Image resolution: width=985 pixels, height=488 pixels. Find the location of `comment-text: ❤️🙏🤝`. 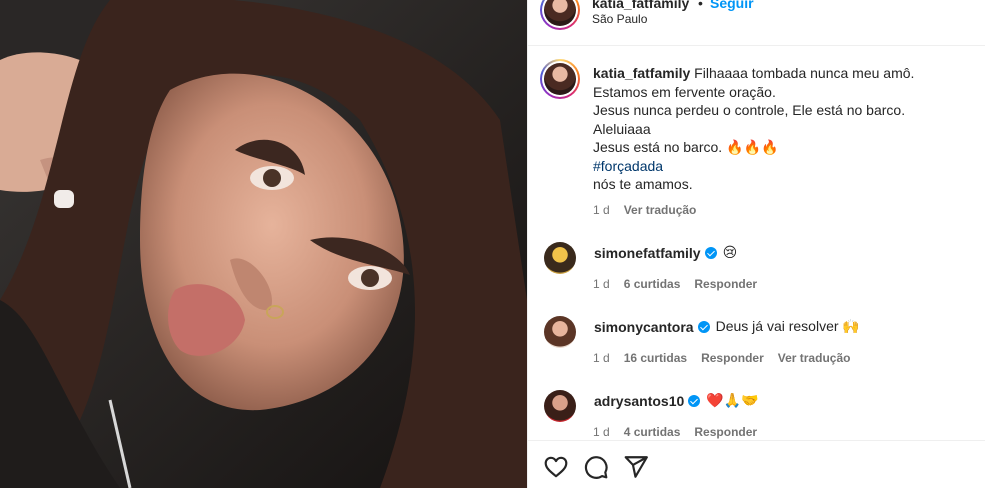

comment-text: ❤️🙏🤝 is located at coordinates (732, 400).